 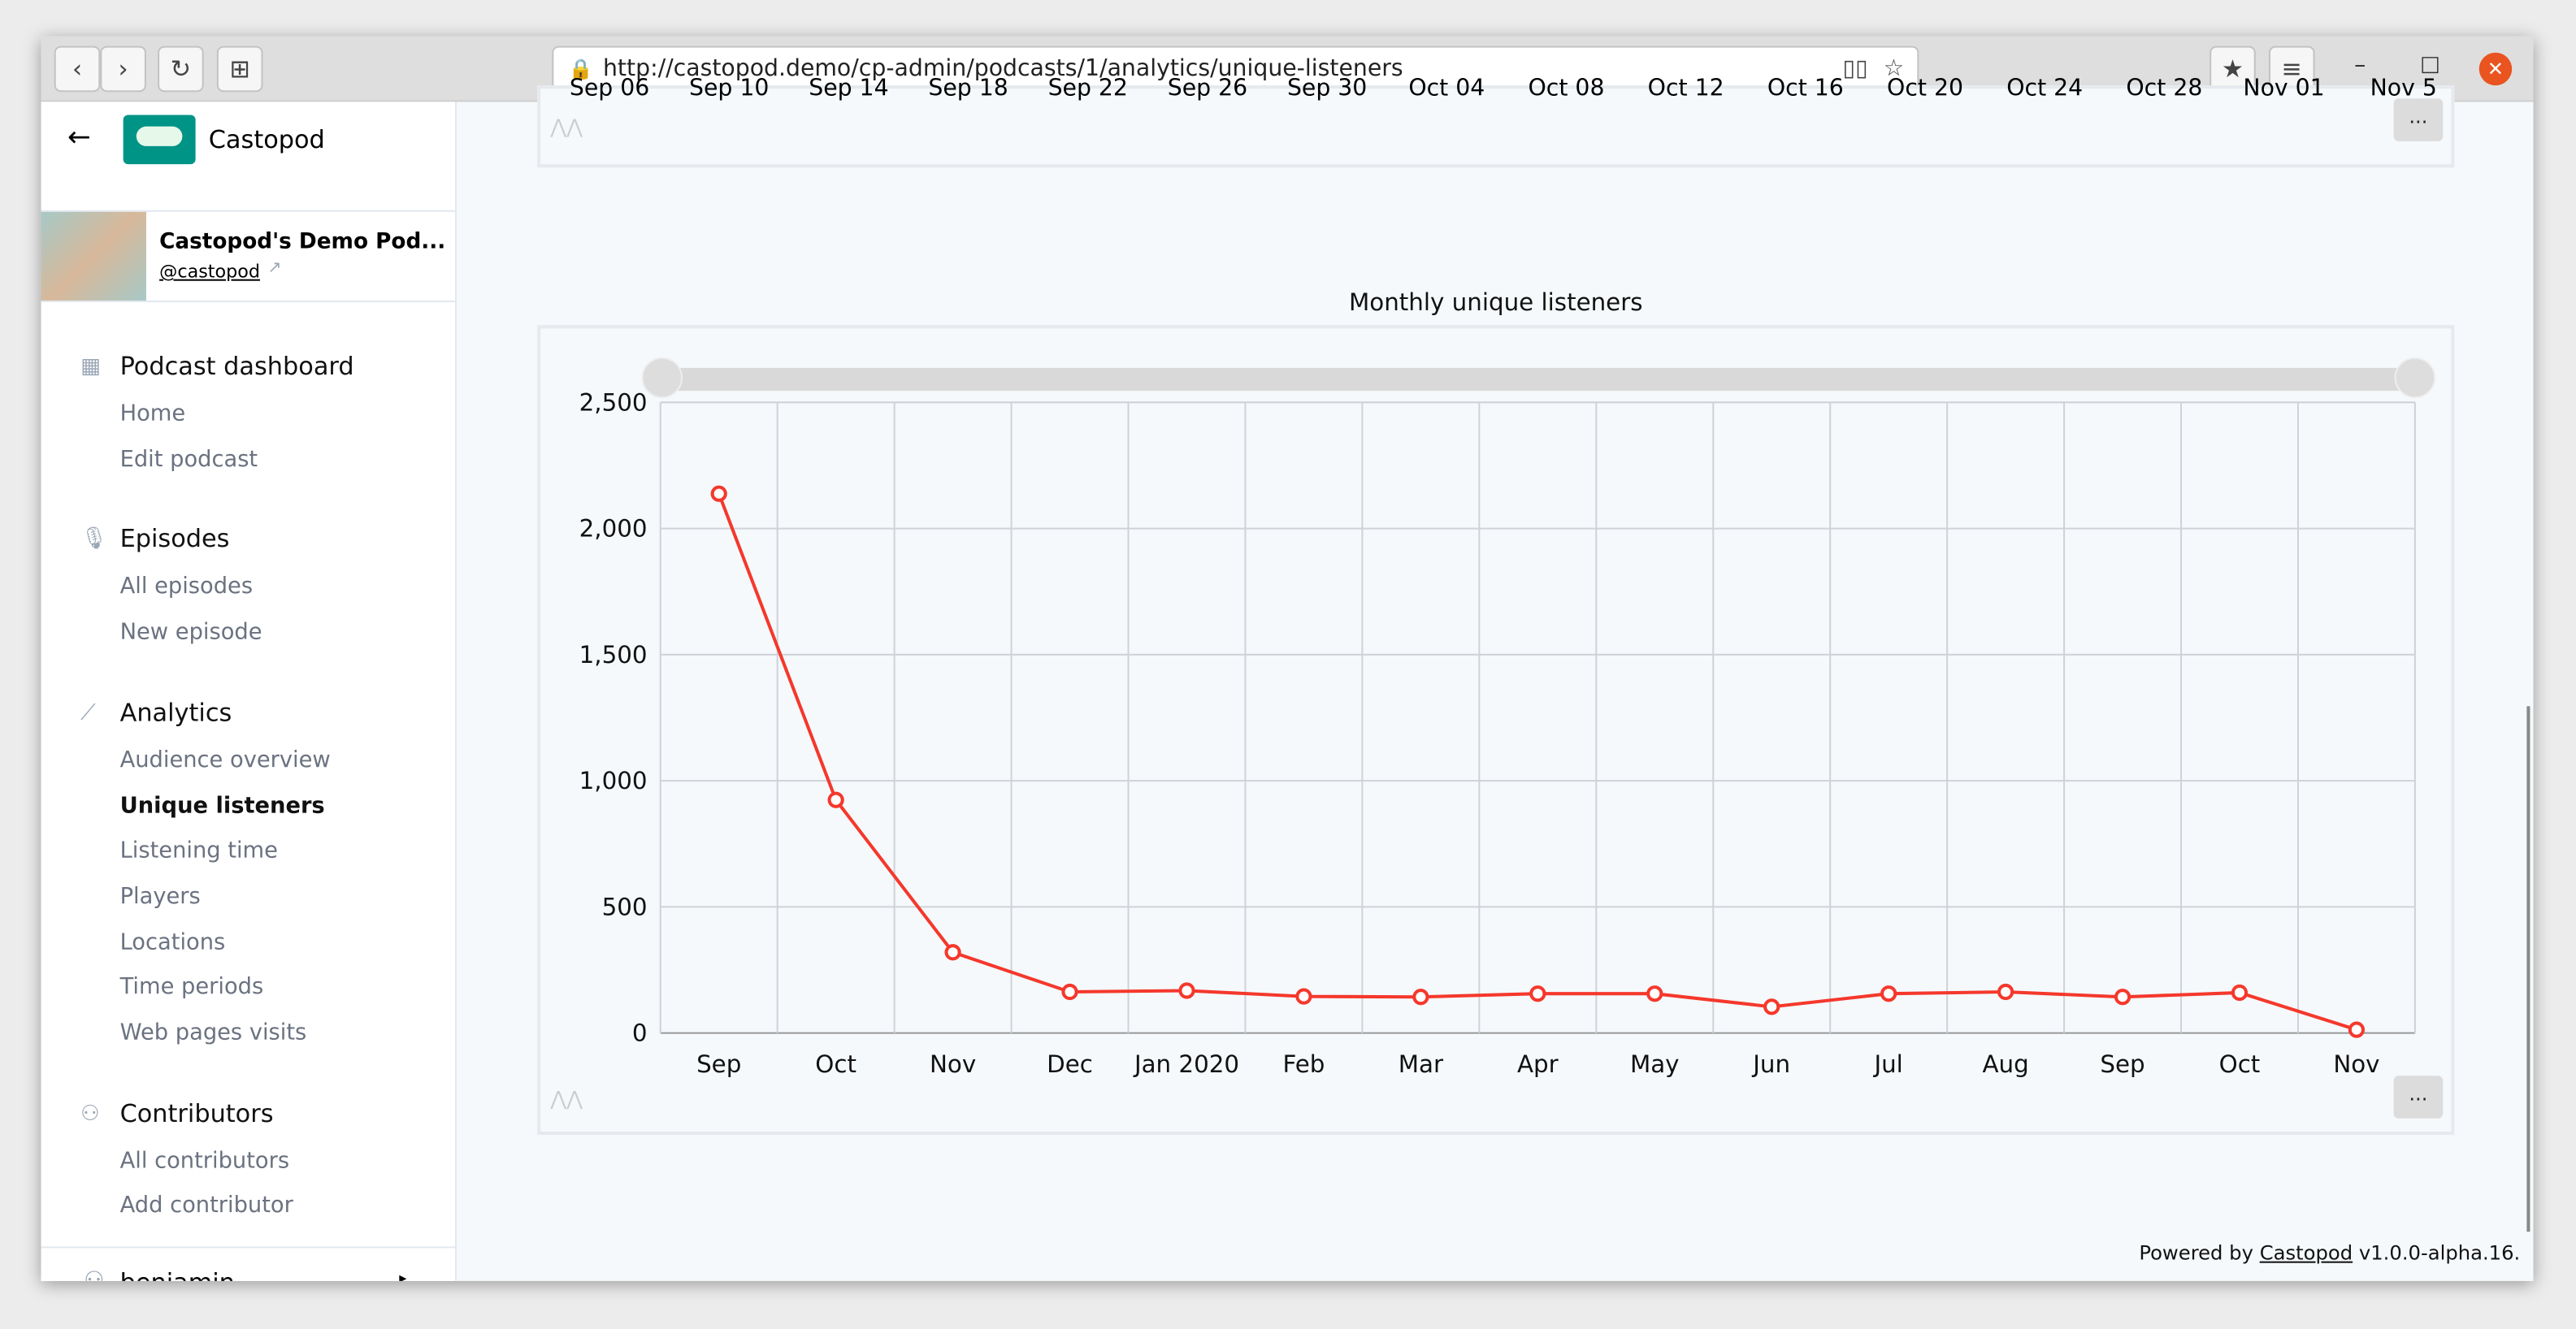 What do you see at coordinates (88, 713) in the screenshot?
I see `line-chart-icon: ⟋` at bounding box center [88, 713].